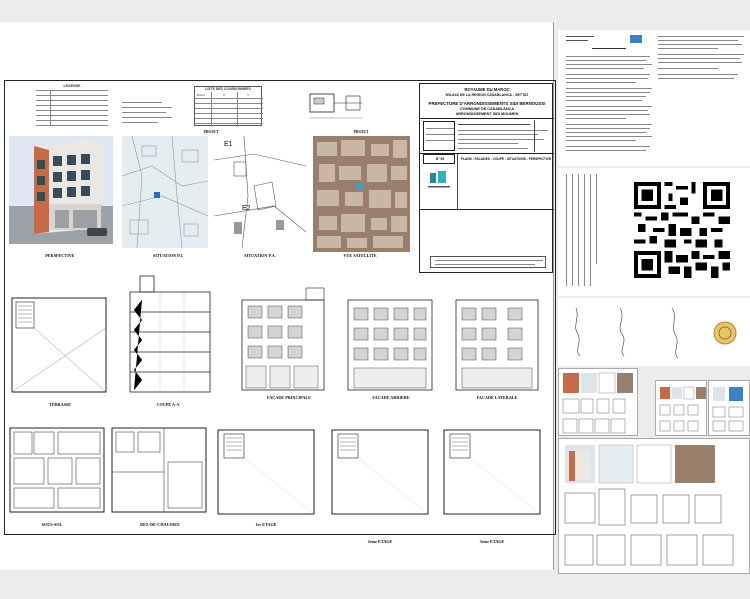 The image size is (750, 599). Describe the element at coordinates (266, 470) in the screenshot. I see `etage1-plan` at that location.